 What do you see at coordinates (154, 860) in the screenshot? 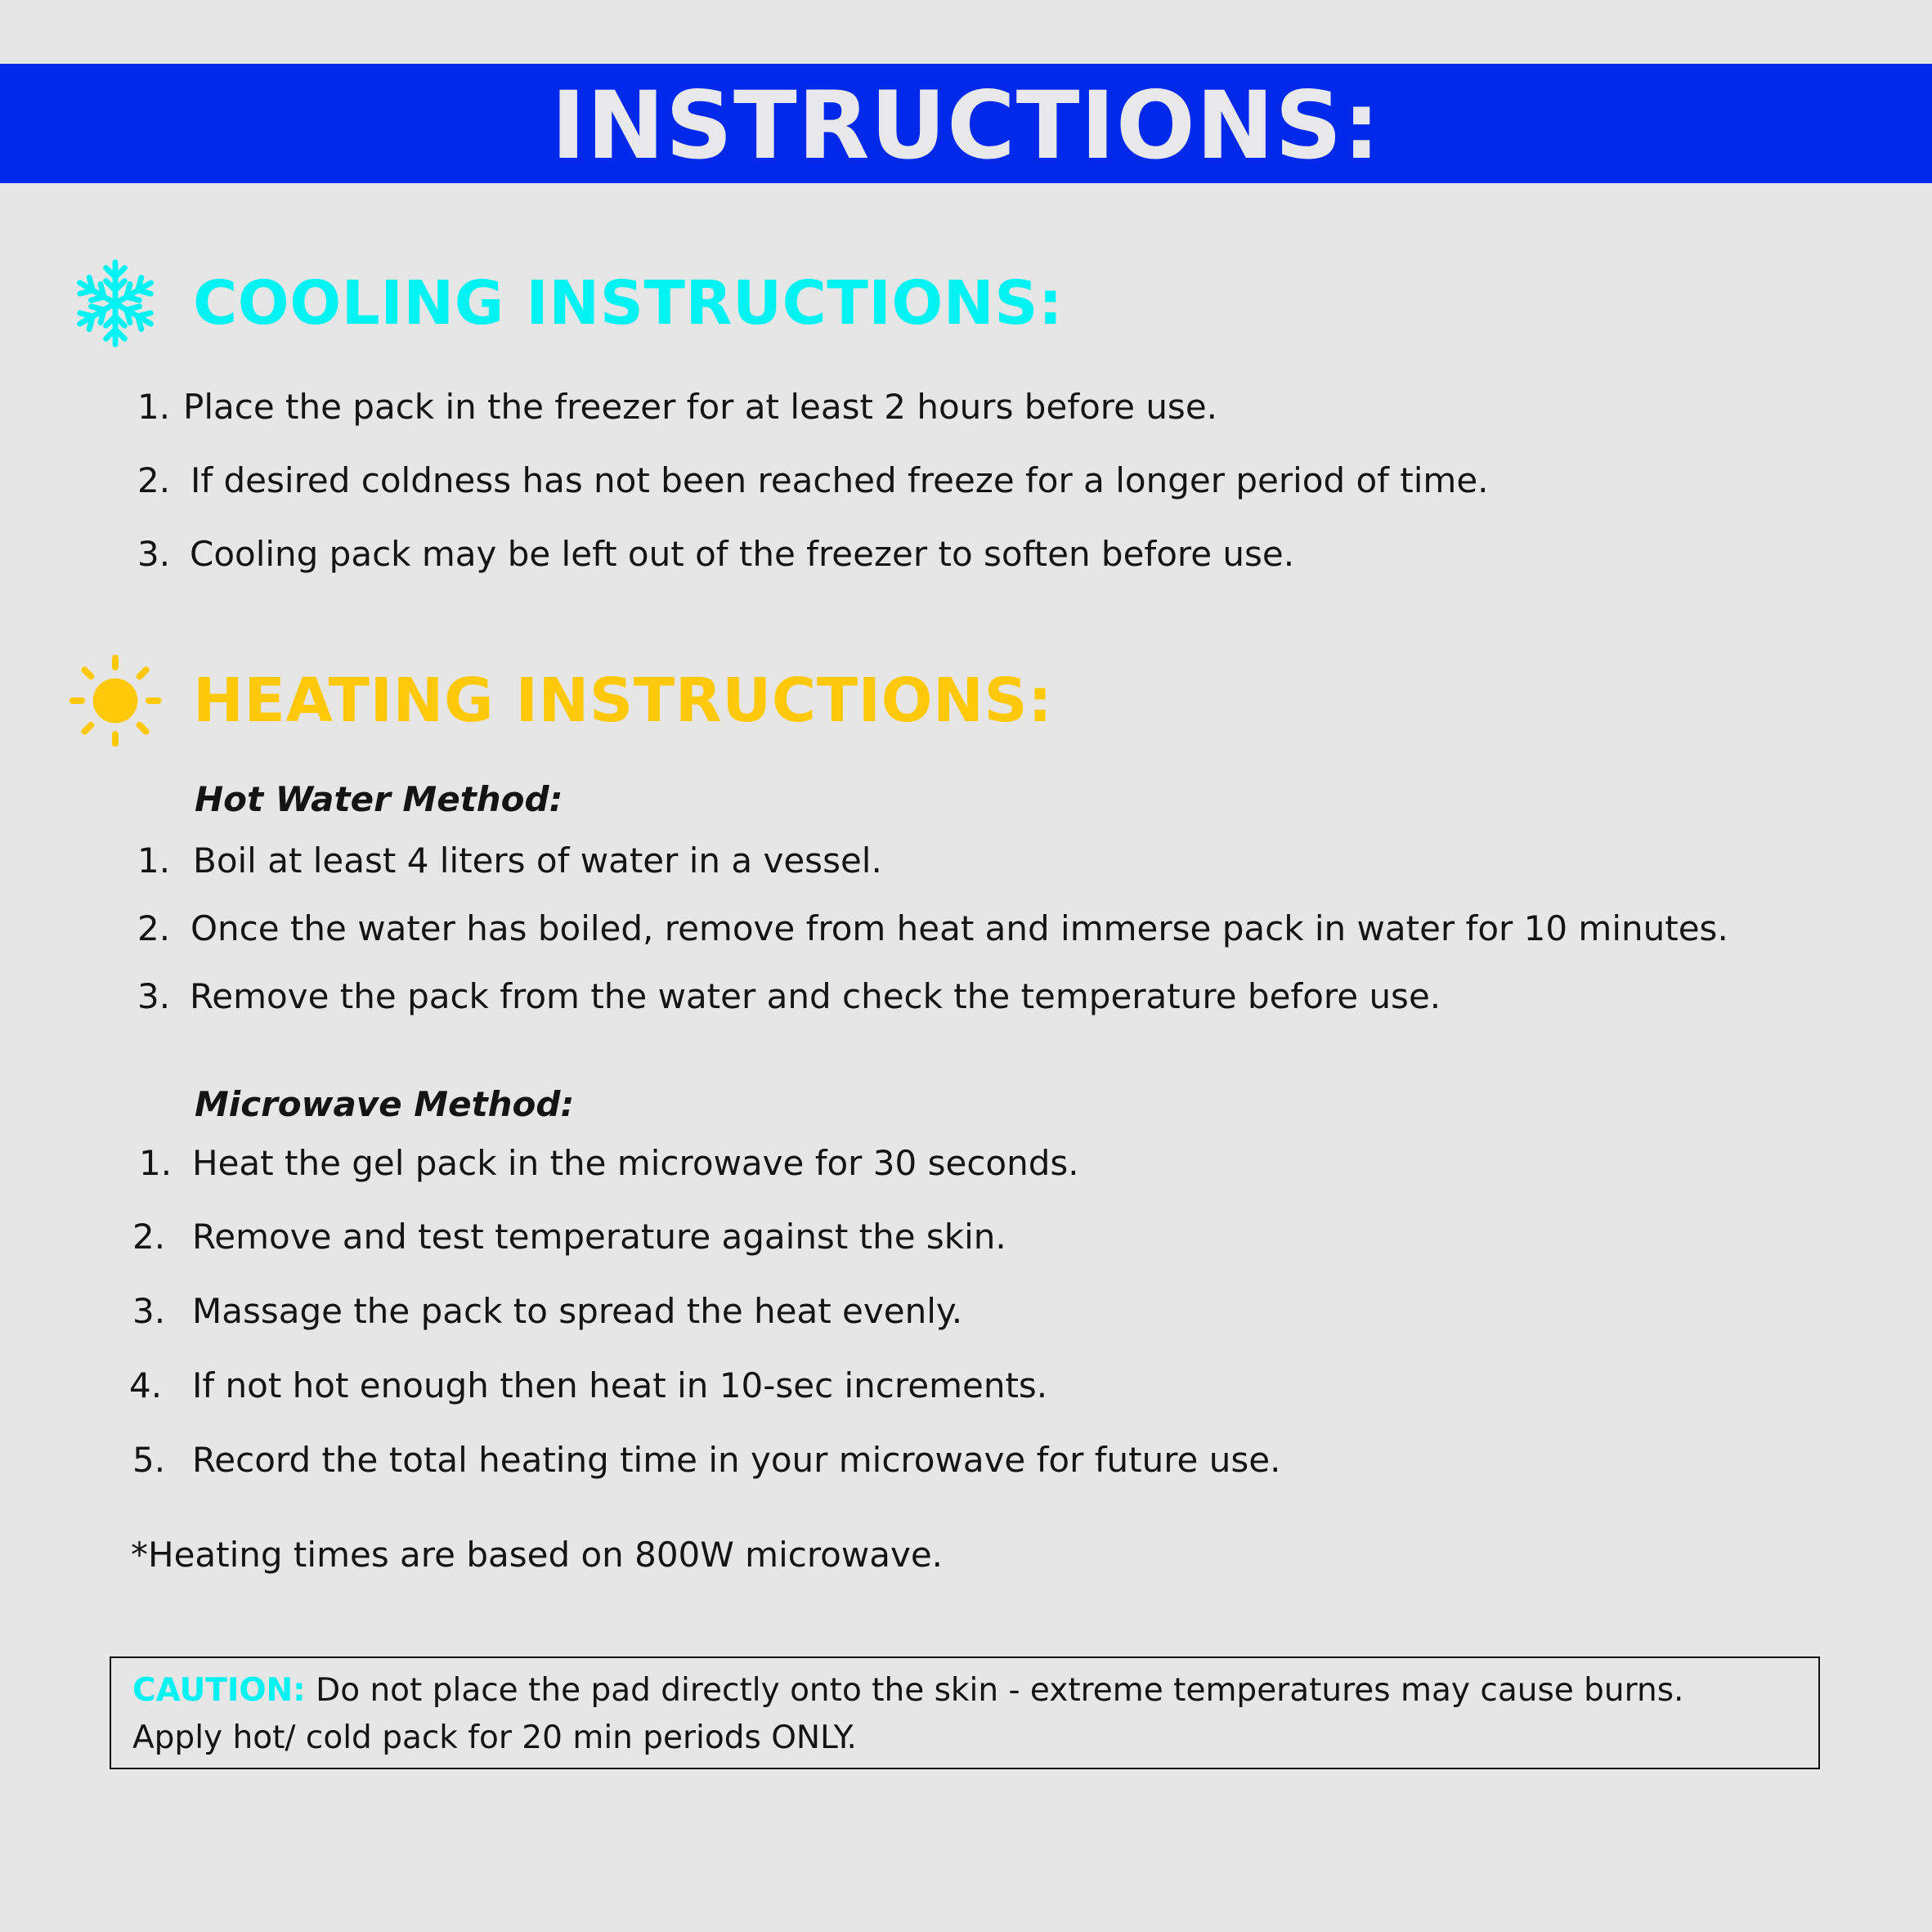
I see `hot-water-step-1-number: 1.` at bounding box center [154, 860].